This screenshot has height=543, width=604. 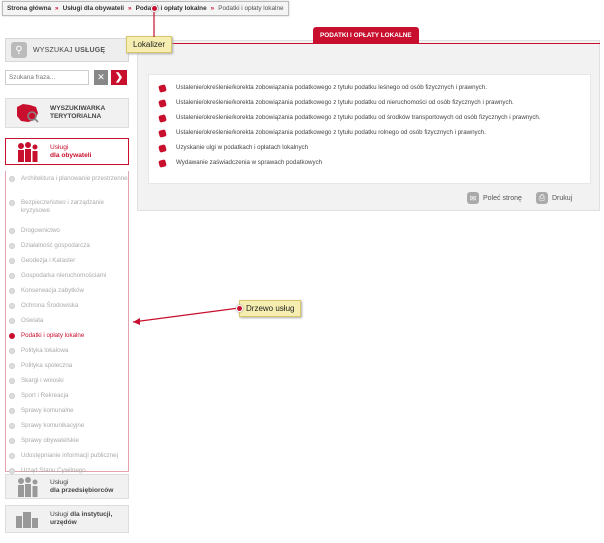 What do you see at coordinates (473, 198) in the screenshot?
I see `chat-icon: ✉` at bounding box center [473, 198].